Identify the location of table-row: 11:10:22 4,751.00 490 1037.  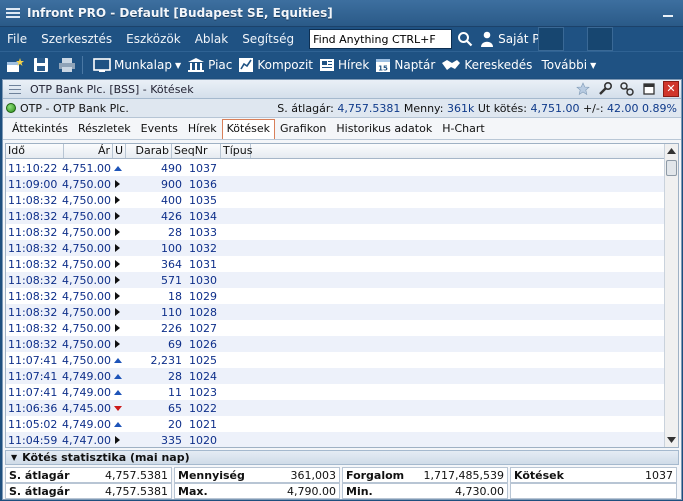
(336, 168).